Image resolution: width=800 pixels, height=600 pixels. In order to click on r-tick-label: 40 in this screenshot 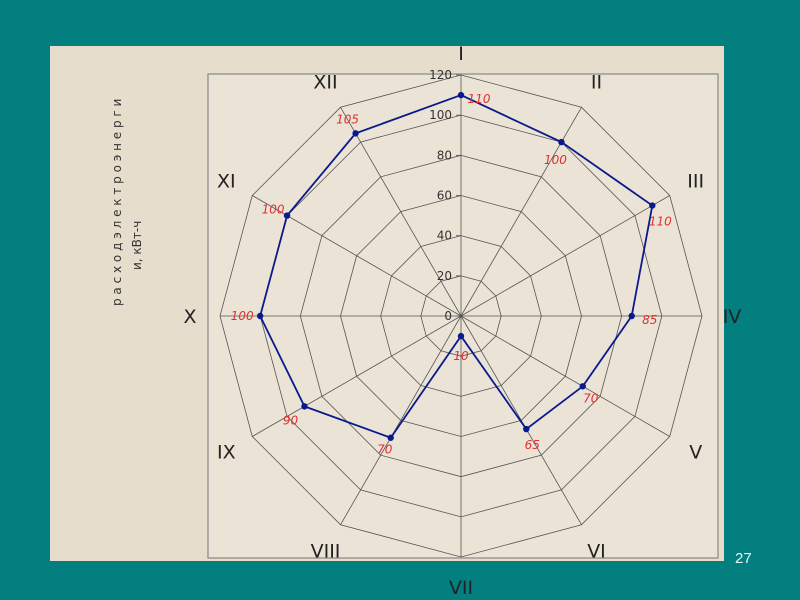, I will do `click(444, 236)`.